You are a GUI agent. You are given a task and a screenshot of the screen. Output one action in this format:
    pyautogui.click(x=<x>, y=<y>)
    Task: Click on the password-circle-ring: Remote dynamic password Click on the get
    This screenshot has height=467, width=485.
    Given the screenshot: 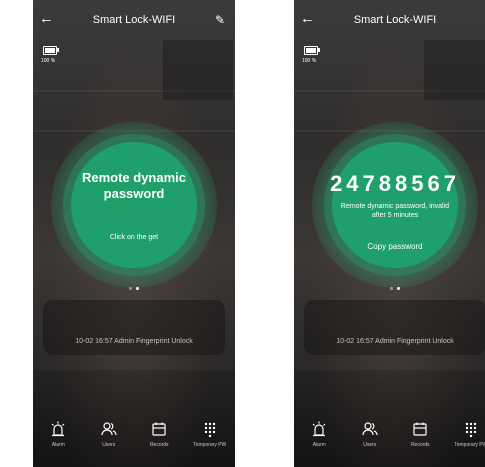 What is the action you would take?
    pyautogui.click(x=134, y=205)
    